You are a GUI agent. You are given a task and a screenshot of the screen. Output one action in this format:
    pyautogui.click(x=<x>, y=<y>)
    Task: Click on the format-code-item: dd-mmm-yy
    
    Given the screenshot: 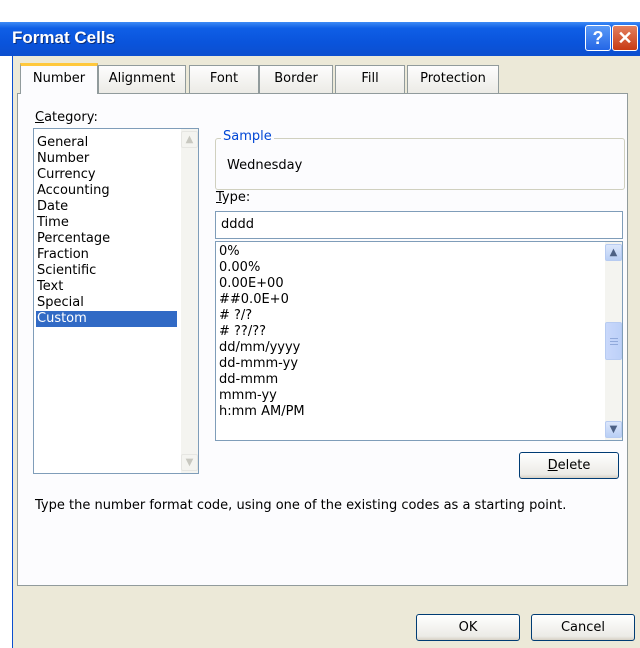 What is the action you would take?
    pyautogui.click(x=408, y=364)
    